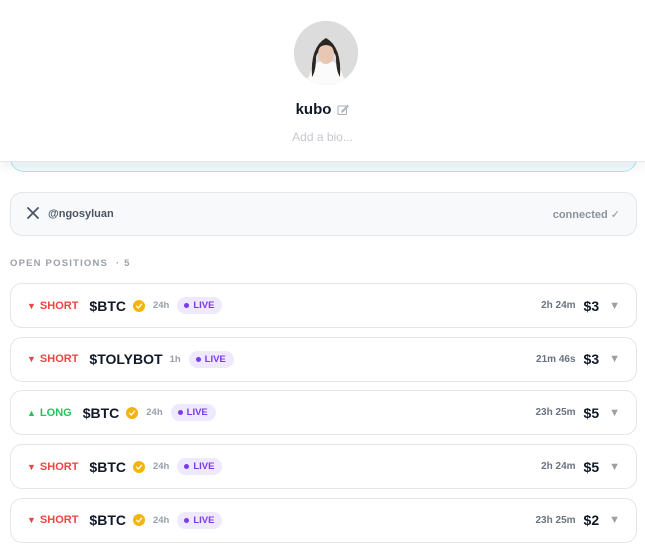 This screenshot has width=645, height=553. I want to click on position-ticker: $TOLYBOT, so click(126, 359).